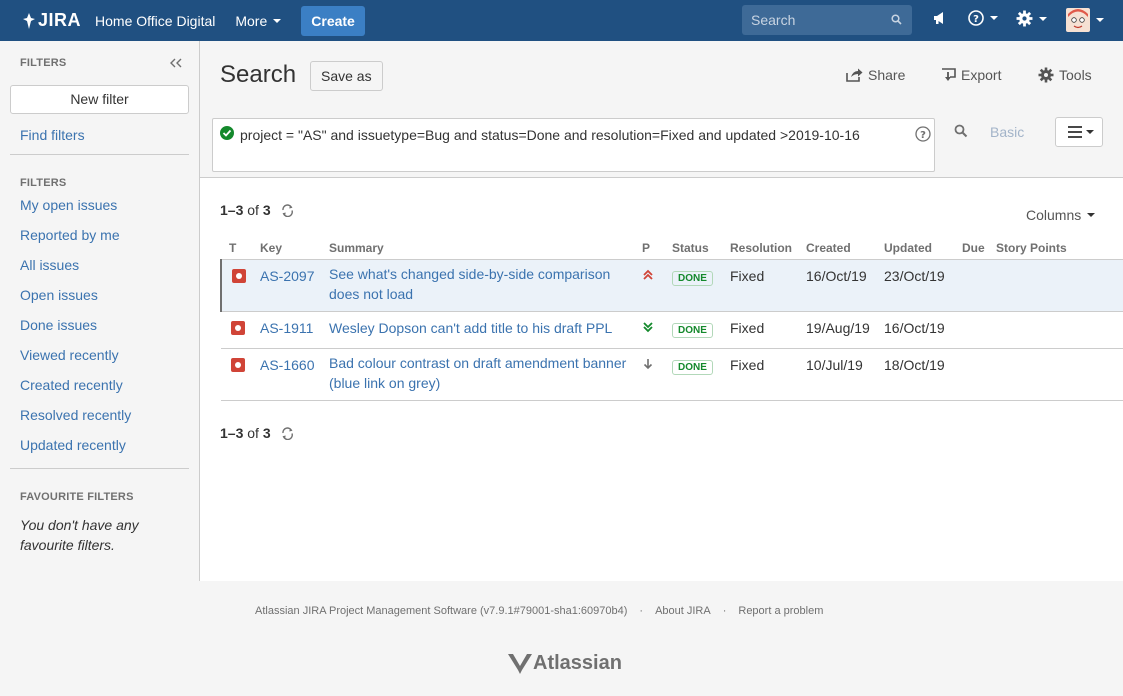  Describe the element at coordinates (768, 285) in the screenshot. I see `resolution-cell: Fixed` at that location.